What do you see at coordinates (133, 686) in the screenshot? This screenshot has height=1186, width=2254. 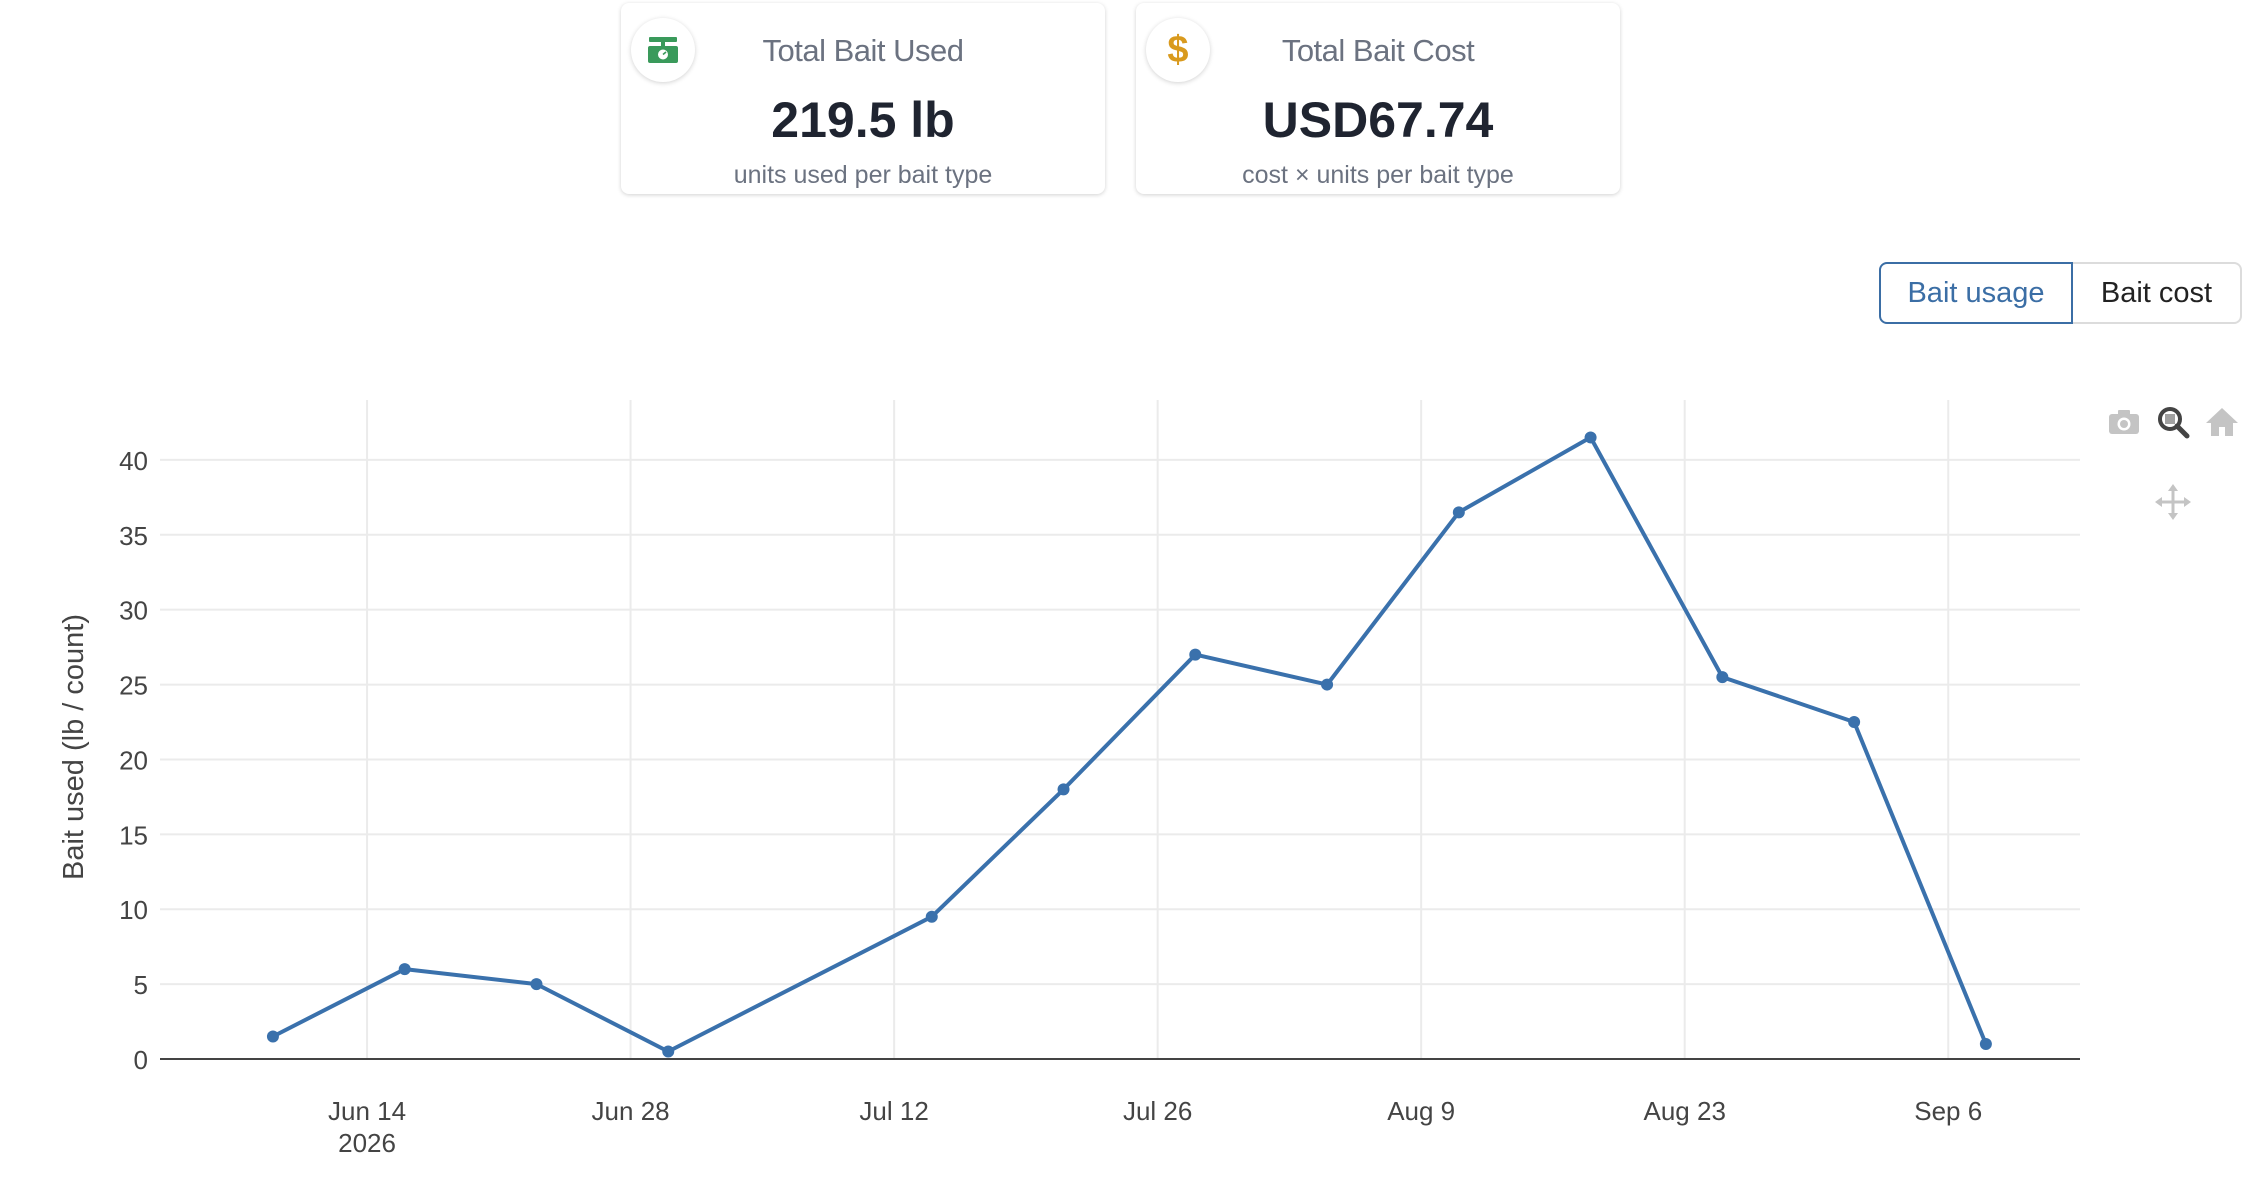 I see `y-tick-label: 25` at bounding box center [133, 686].